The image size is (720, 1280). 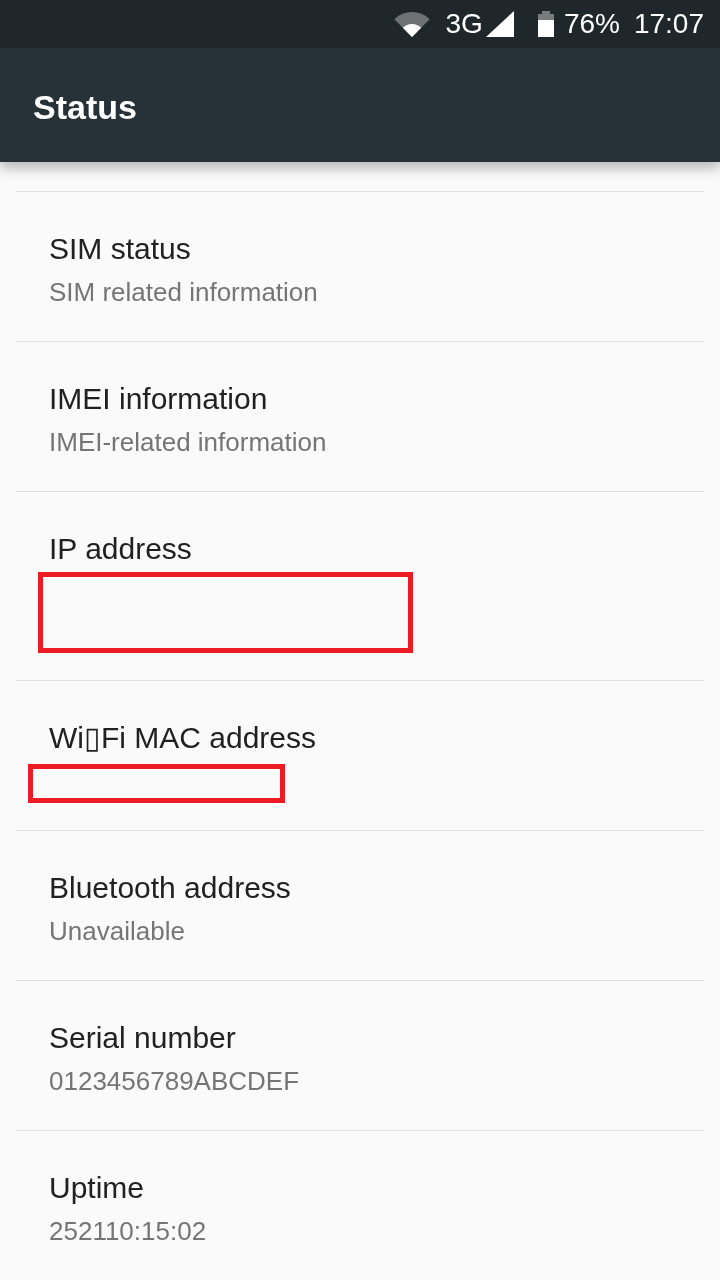 I want to click on setting-title: Uptime, so click(x=97, y=1188).